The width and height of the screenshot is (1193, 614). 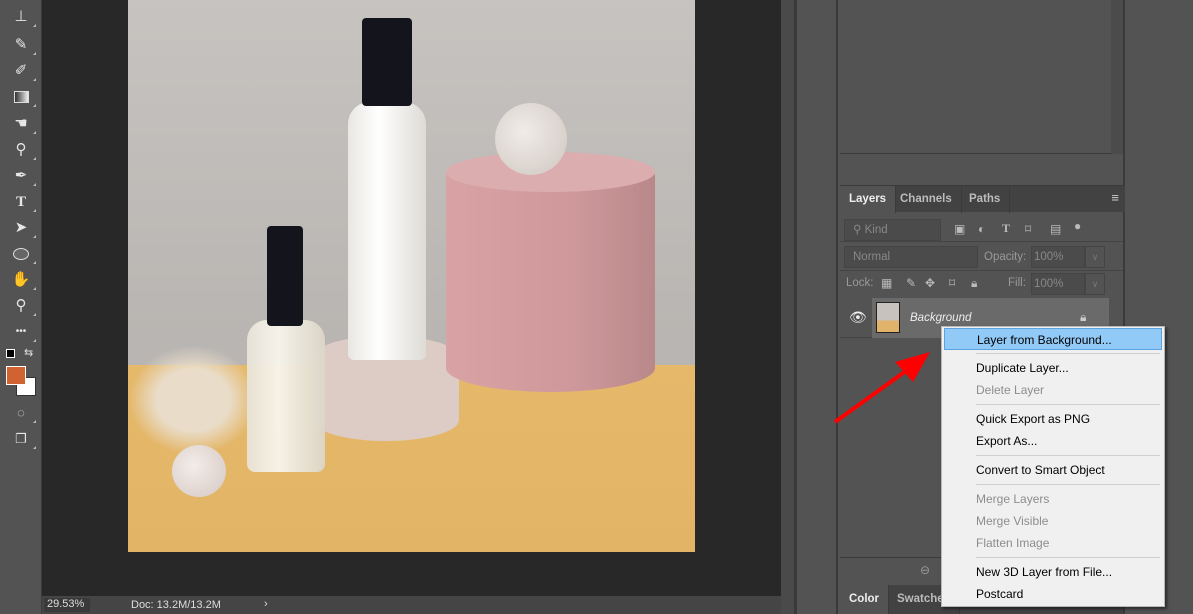 I want to click on filter-smart-object-icon: ▤, so click(x=1055, y=229).